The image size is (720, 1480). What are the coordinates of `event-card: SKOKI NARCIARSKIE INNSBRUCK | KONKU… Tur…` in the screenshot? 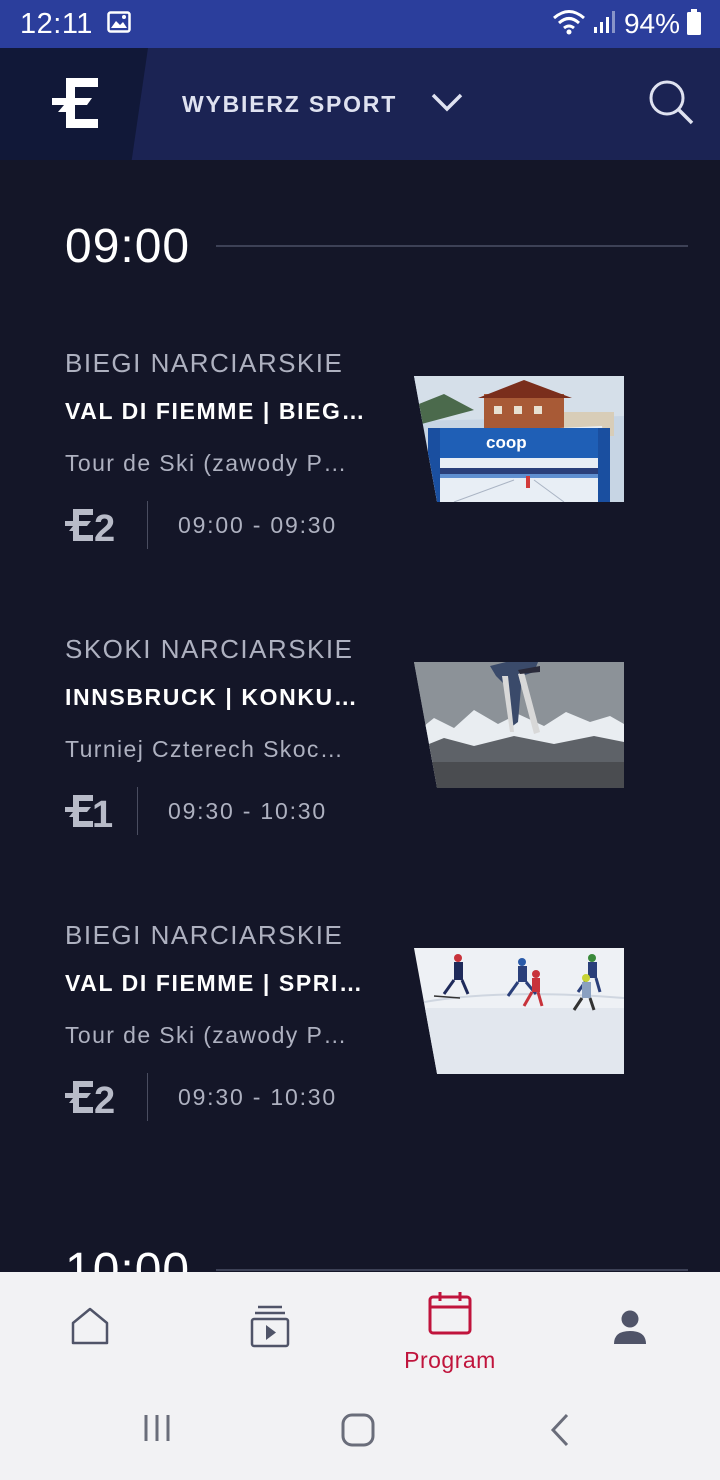 It's located at (345, 754).